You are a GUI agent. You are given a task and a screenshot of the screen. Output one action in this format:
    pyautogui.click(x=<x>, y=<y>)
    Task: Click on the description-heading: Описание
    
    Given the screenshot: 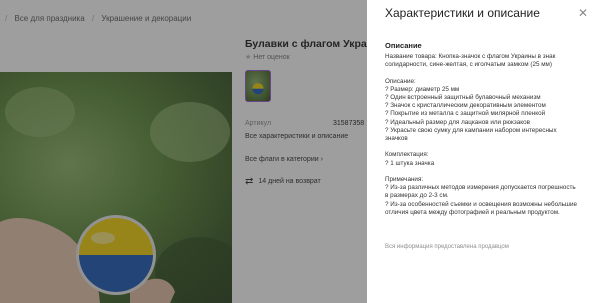 What is the action you would take?
    pyautogui.click(x=403, y=45)
    